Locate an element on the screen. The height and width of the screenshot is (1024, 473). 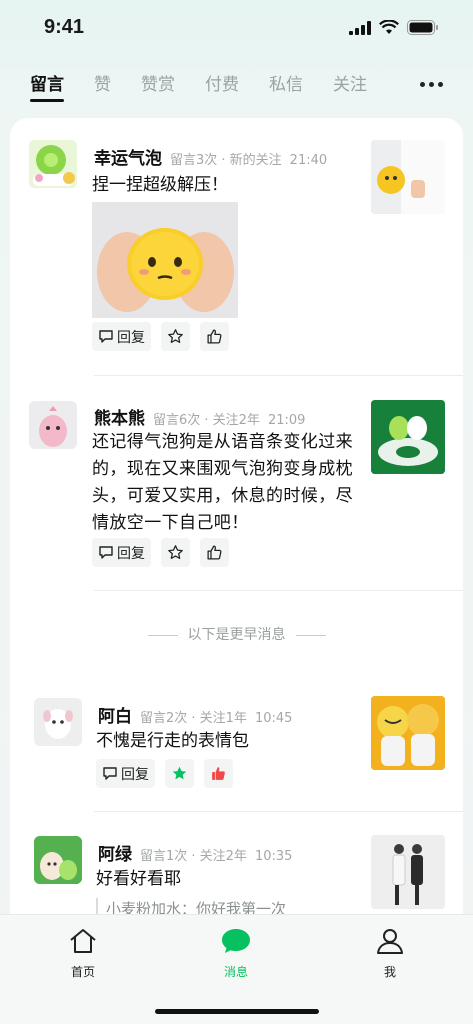
star-filled-icon is located at coordinates (179, 773).